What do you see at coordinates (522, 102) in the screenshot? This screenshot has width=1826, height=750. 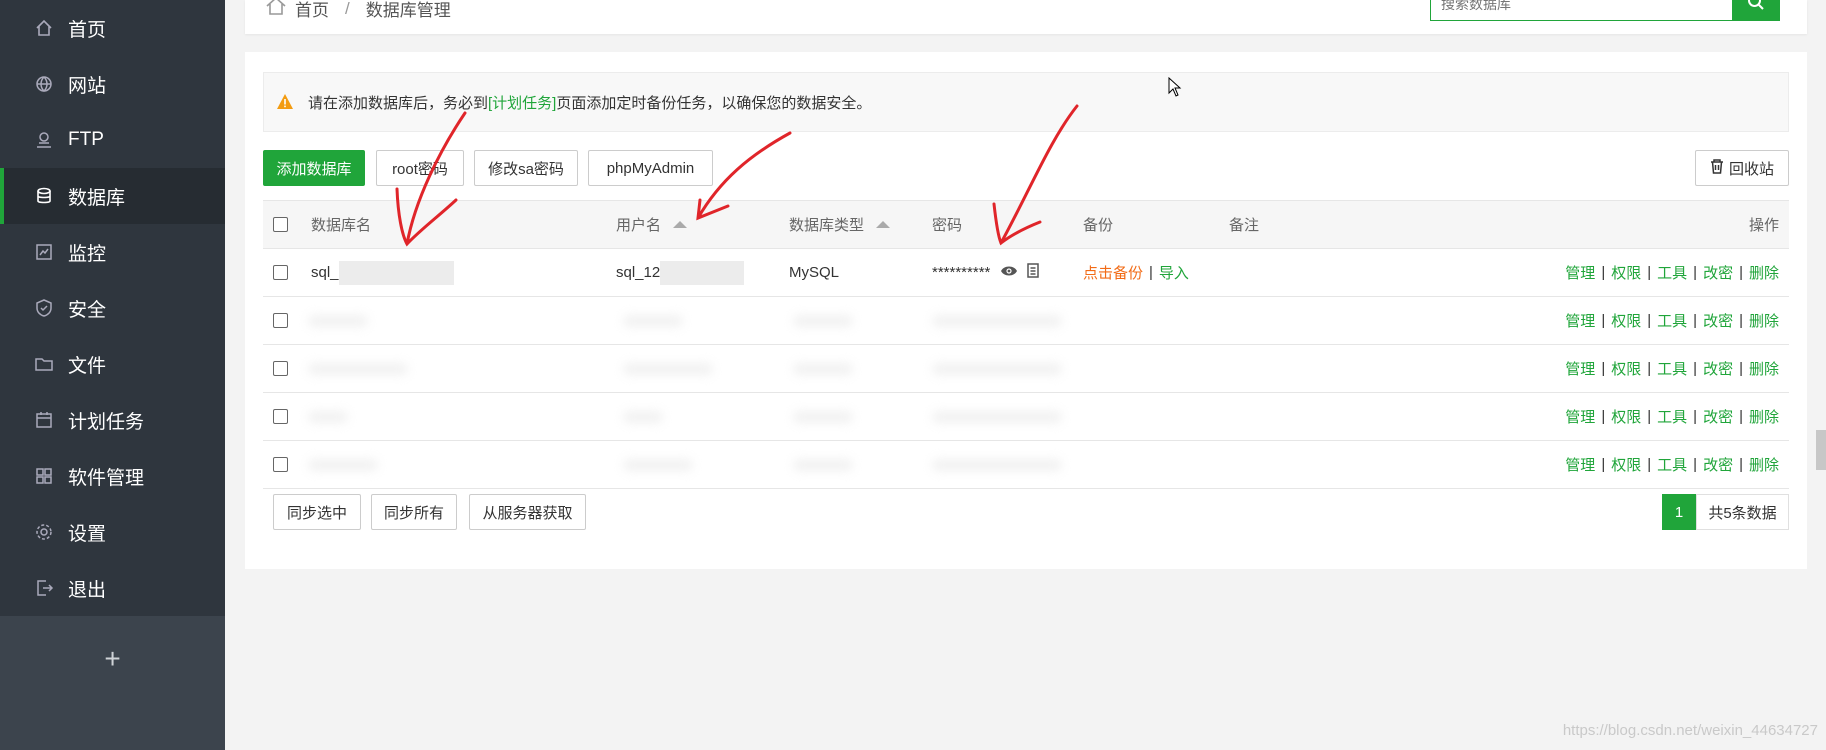 I see `cron-link: [计划任务]` at bounding box center [522, 102].